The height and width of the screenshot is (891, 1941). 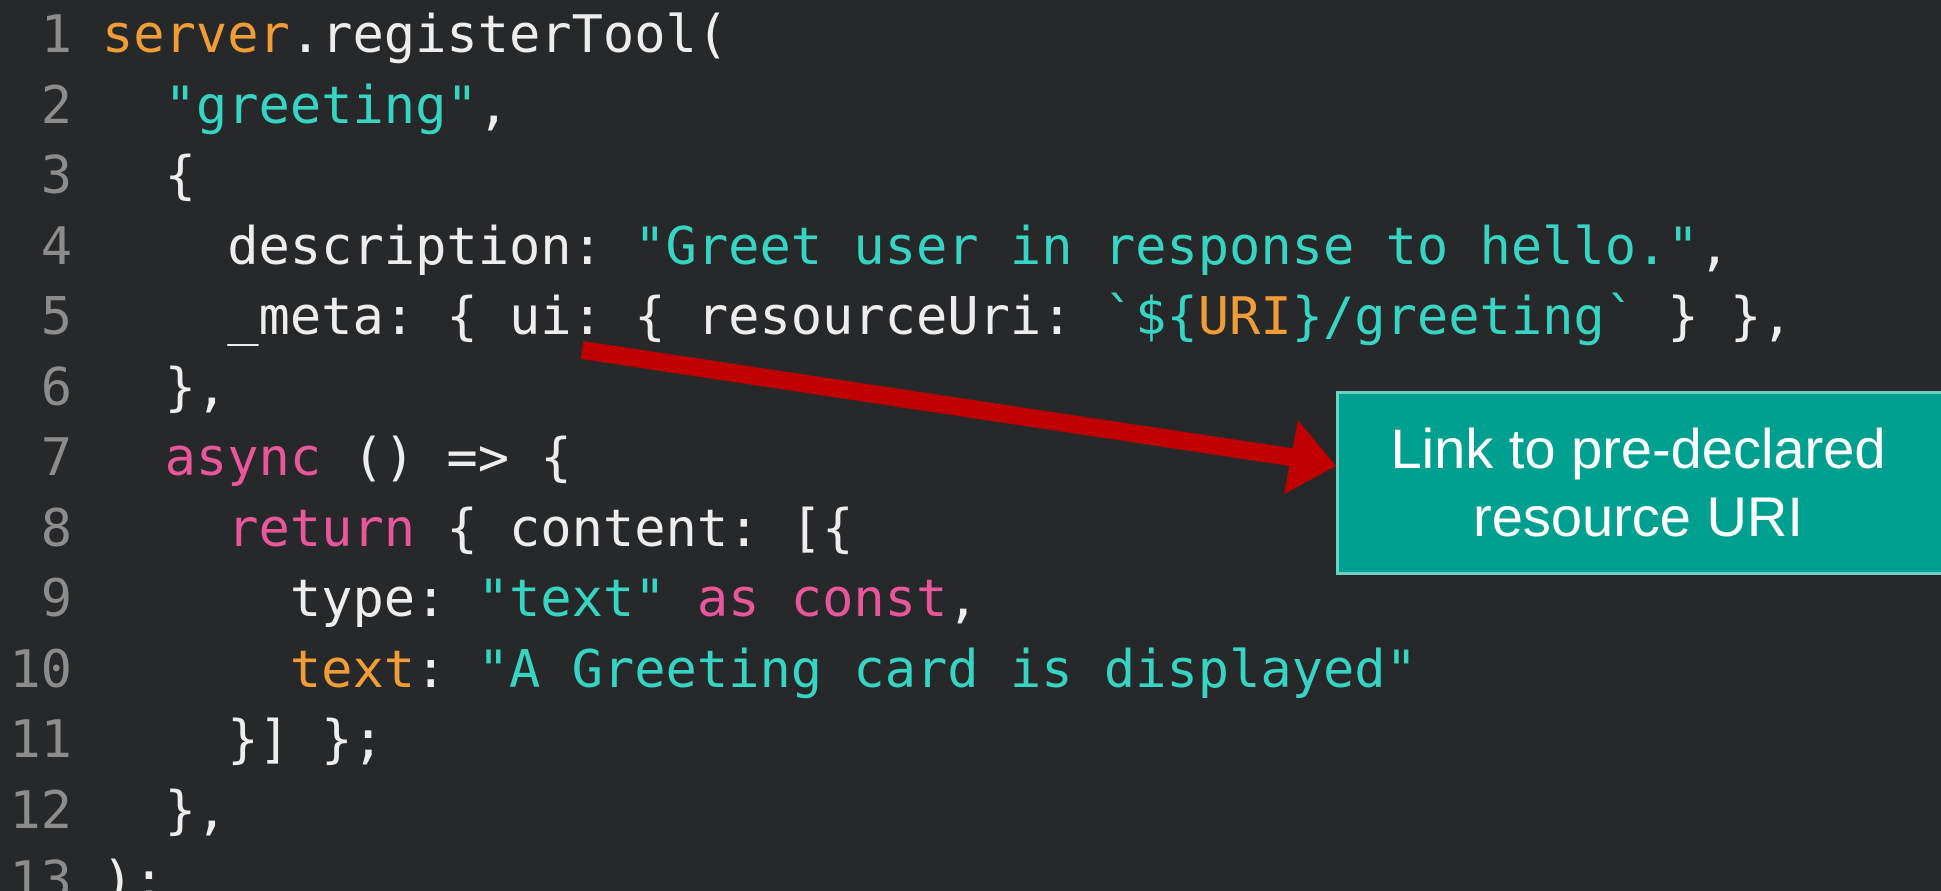 I want to click on code-line: 1 server.registerTool(, so click(x=364, y=35).